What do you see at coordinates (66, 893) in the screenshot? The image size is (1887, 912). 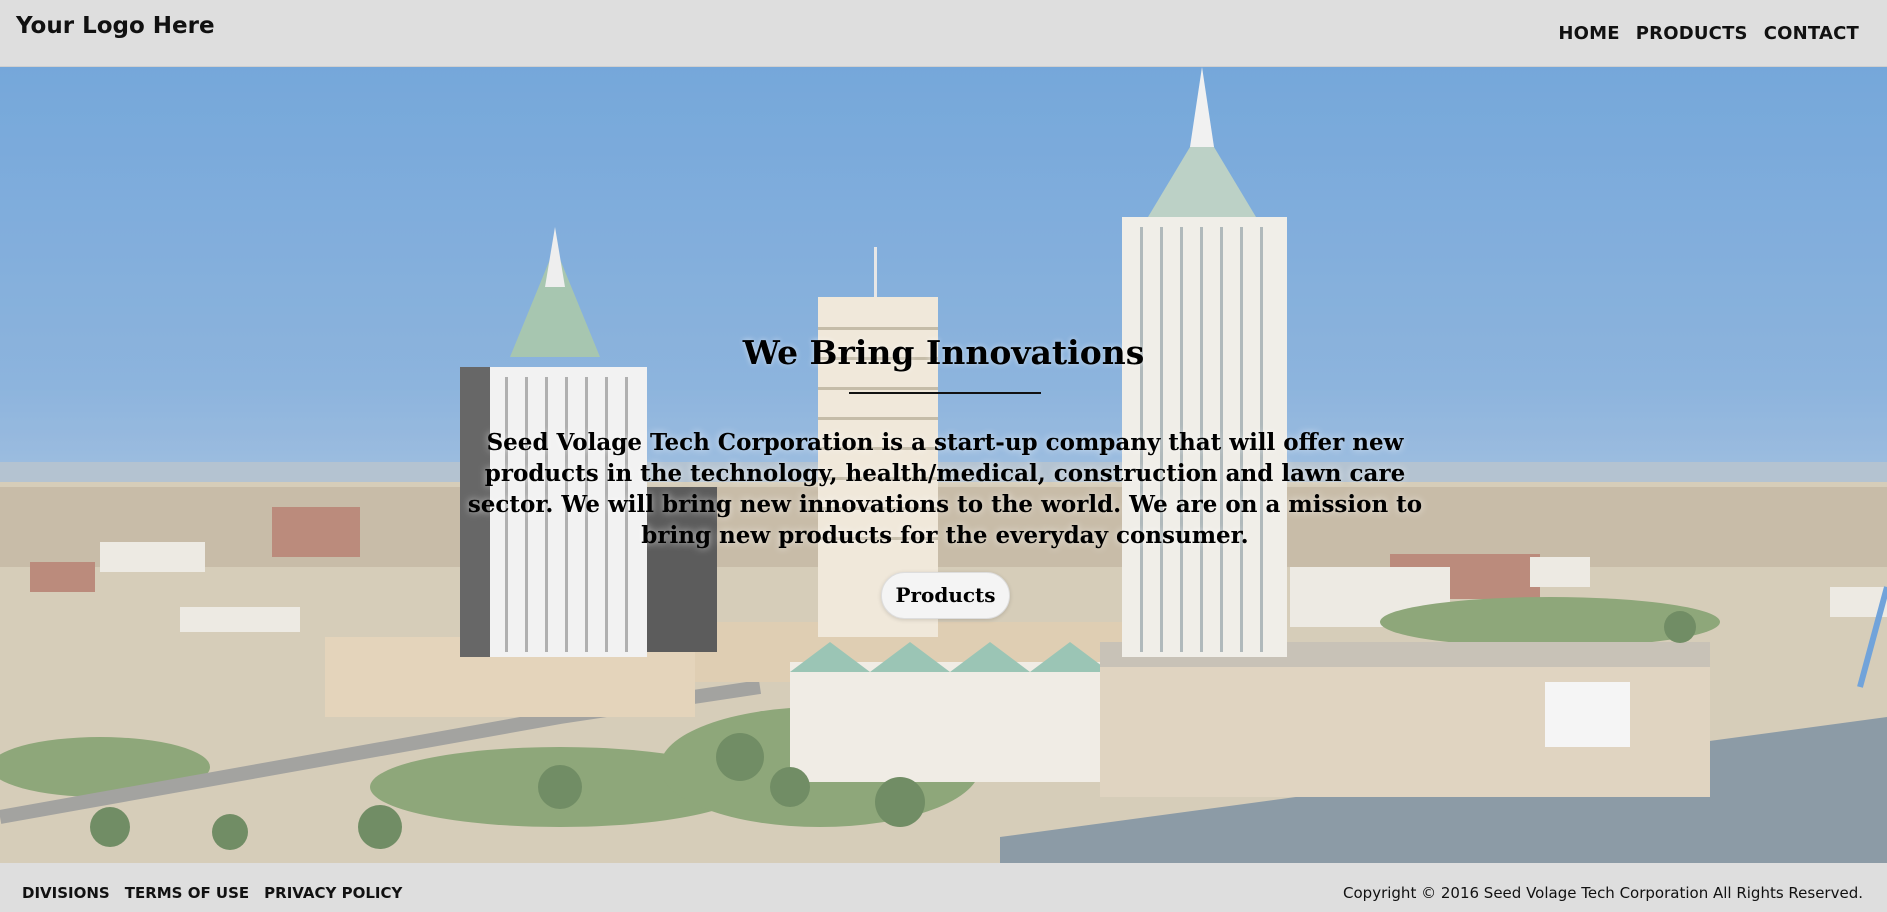 I see `footer-link-divisions: DIVISIONS` at bounding box center [66, 893].